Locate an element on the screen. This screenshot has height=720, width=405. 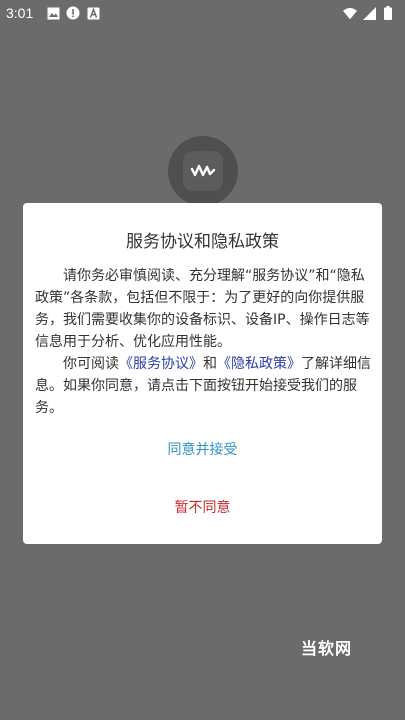
service-agreement-link: 《服务协议》 is located at coordinates (161, 364).